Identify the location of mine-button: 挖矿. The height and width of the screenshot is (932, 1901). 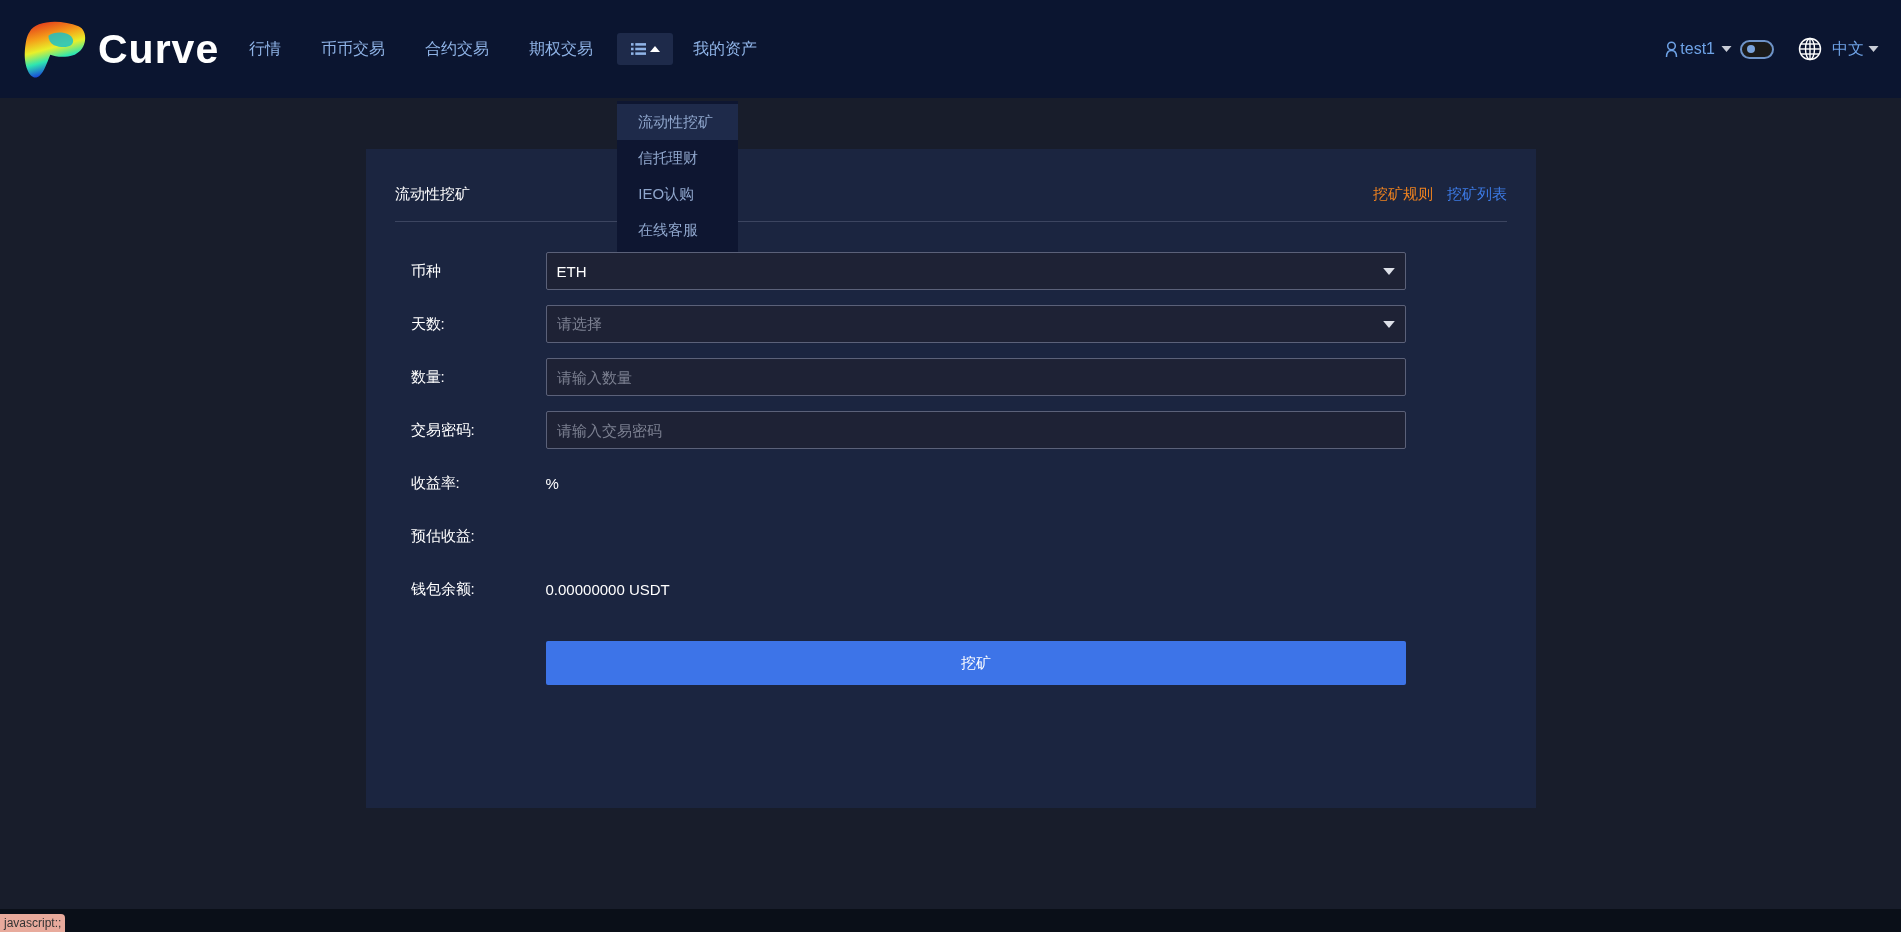
(975, 663).